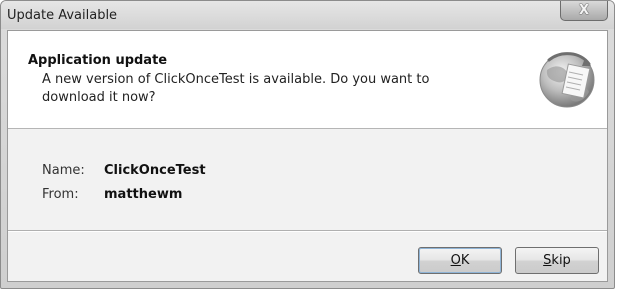  Describe the element at coordinates (60, 194) in the screenshot. I see `from-label: From:` at that location.